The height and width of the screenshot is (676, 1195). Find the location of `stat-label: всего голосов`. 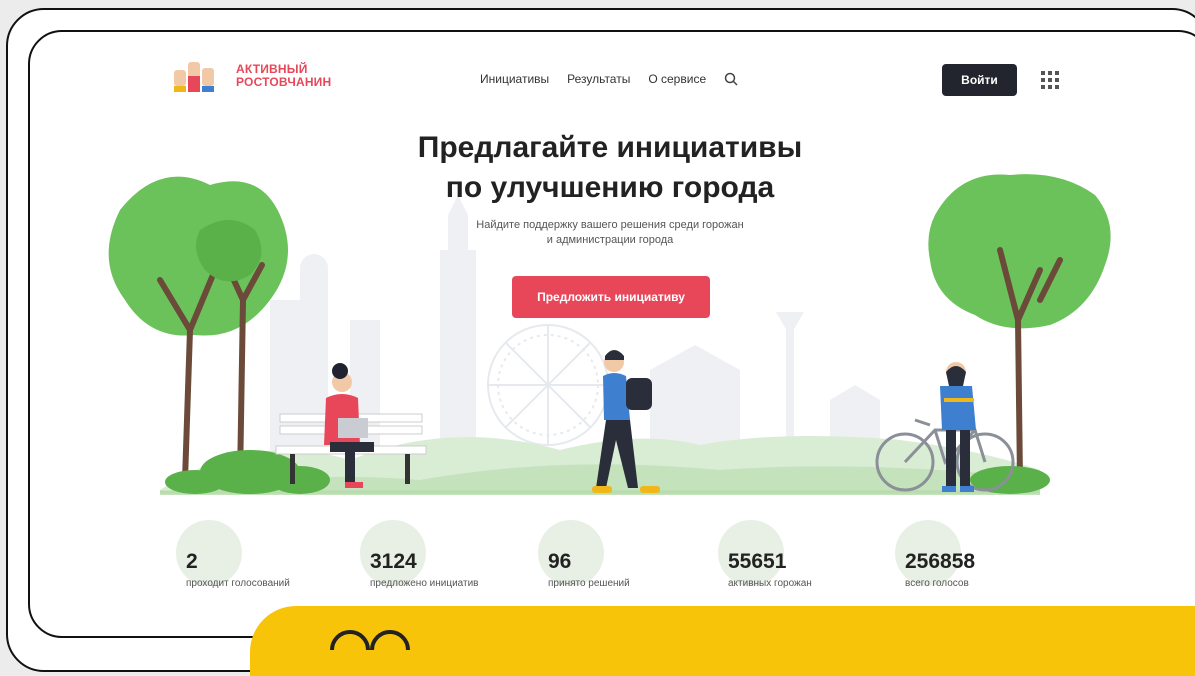

stat-label: всего голосов is located at coordinates (937, 583).